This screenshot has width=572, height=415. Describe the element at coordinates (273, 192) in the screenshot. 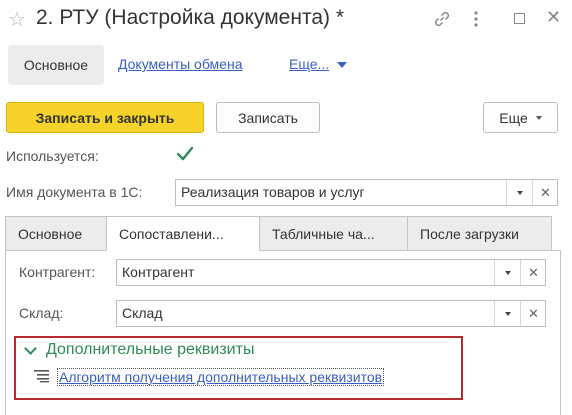

I see `docname-value: Реализация товаров и услуг` at that location.